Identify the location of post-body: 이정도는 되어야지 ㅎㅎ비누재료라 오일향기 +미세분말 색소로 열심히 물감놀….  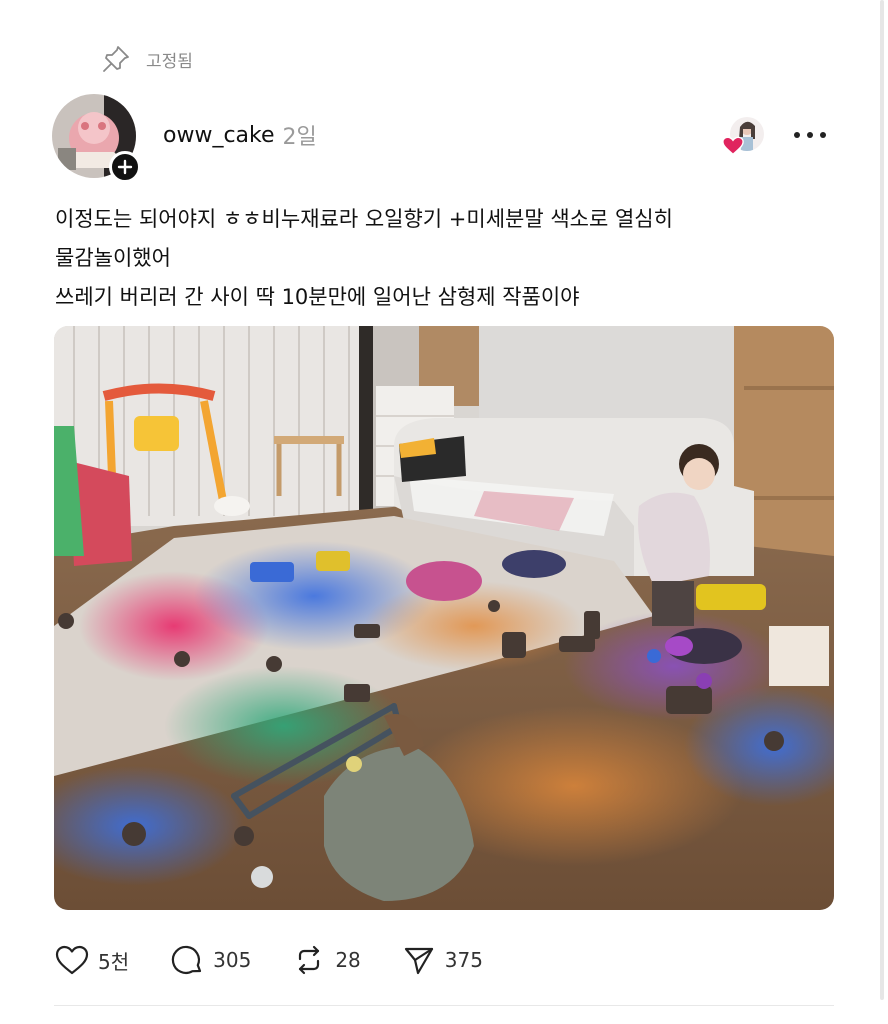
(445, 258).